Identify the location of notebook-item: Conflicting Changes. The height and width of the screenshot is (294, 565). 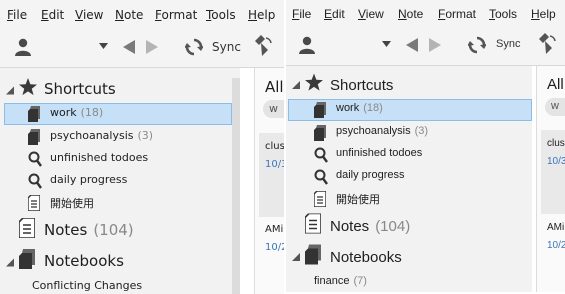
(116, 285).